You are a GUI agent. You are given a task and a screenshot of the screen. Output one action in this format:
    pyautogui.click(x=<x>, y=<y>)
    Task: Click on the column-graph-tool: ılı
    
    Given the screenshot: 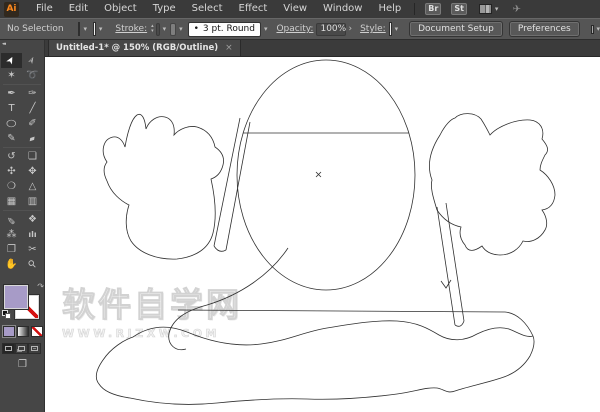 What is the action you would take?
    pyautogui.click(x=32, y=234)
    